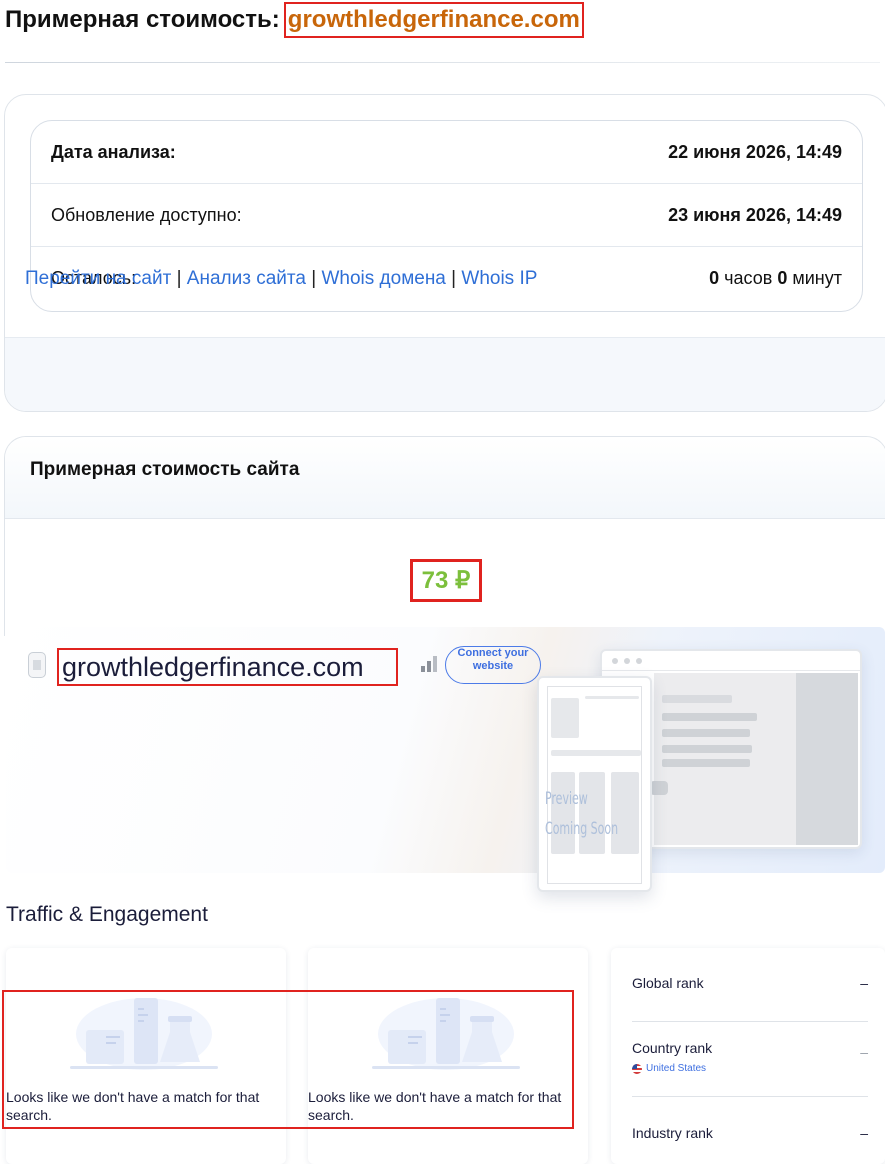 This screenshot has height=1164, width=885. Describe the element at coordinates (668, 983) in the screenshot. I see `global-rank-label: Global rank` at that location.